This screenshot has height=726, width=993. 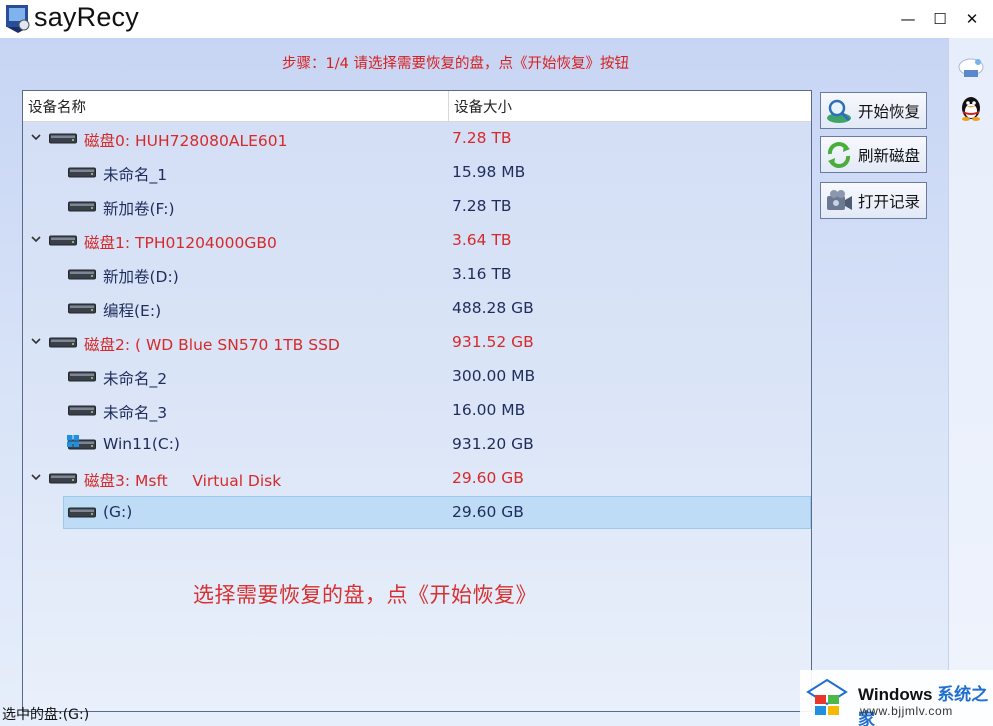 I want to click on start-recovery-button: 开始恢复, so click(x=873, y=110).